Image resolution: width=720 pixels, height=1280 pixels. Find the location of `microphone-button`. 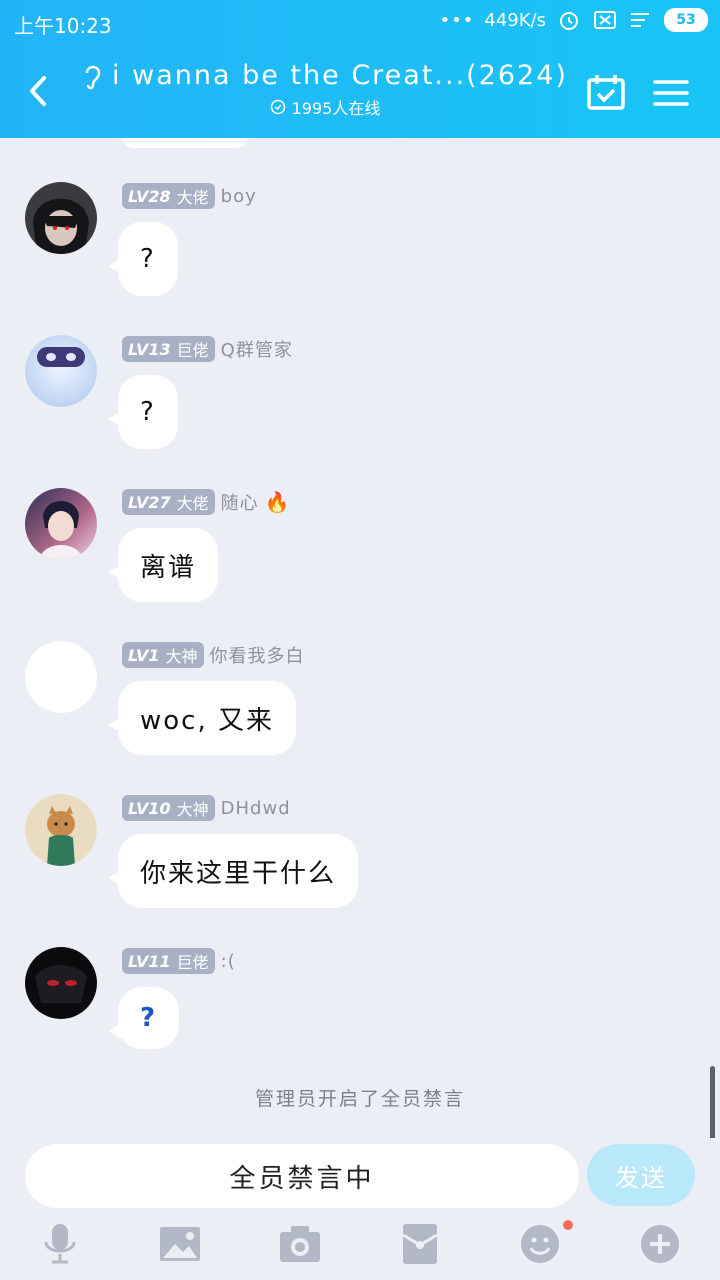

microphone-button is located at coordinates (60, 1244).